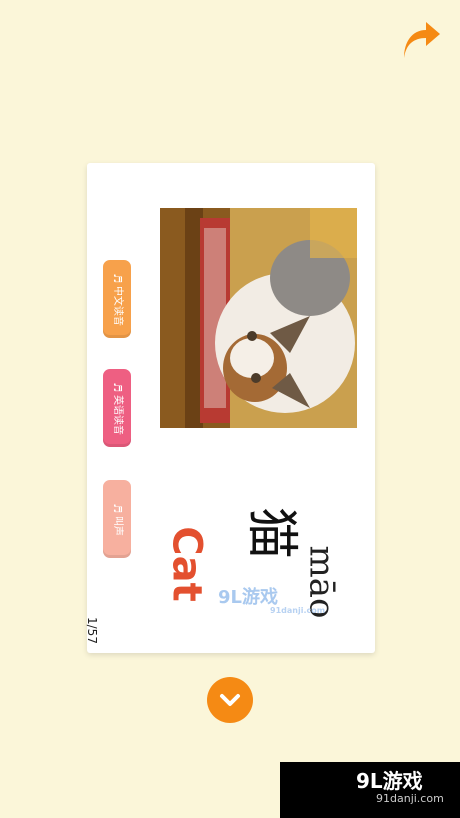 The height and width of the screenshot is (818, 460). What do you see at coordinates (271, 532) in the screenshot?
I see `hanzi-character: 猫` at bounding box center [271, 532].